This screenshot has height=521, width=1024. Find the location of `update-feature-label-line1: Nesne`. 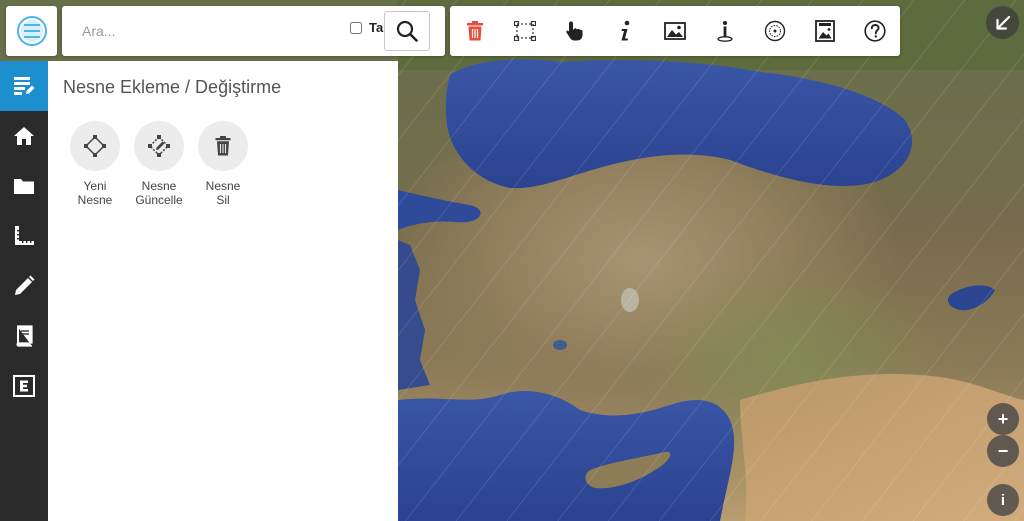

update-feature-label-line1: Nesne is located at coordinates (159, 186).